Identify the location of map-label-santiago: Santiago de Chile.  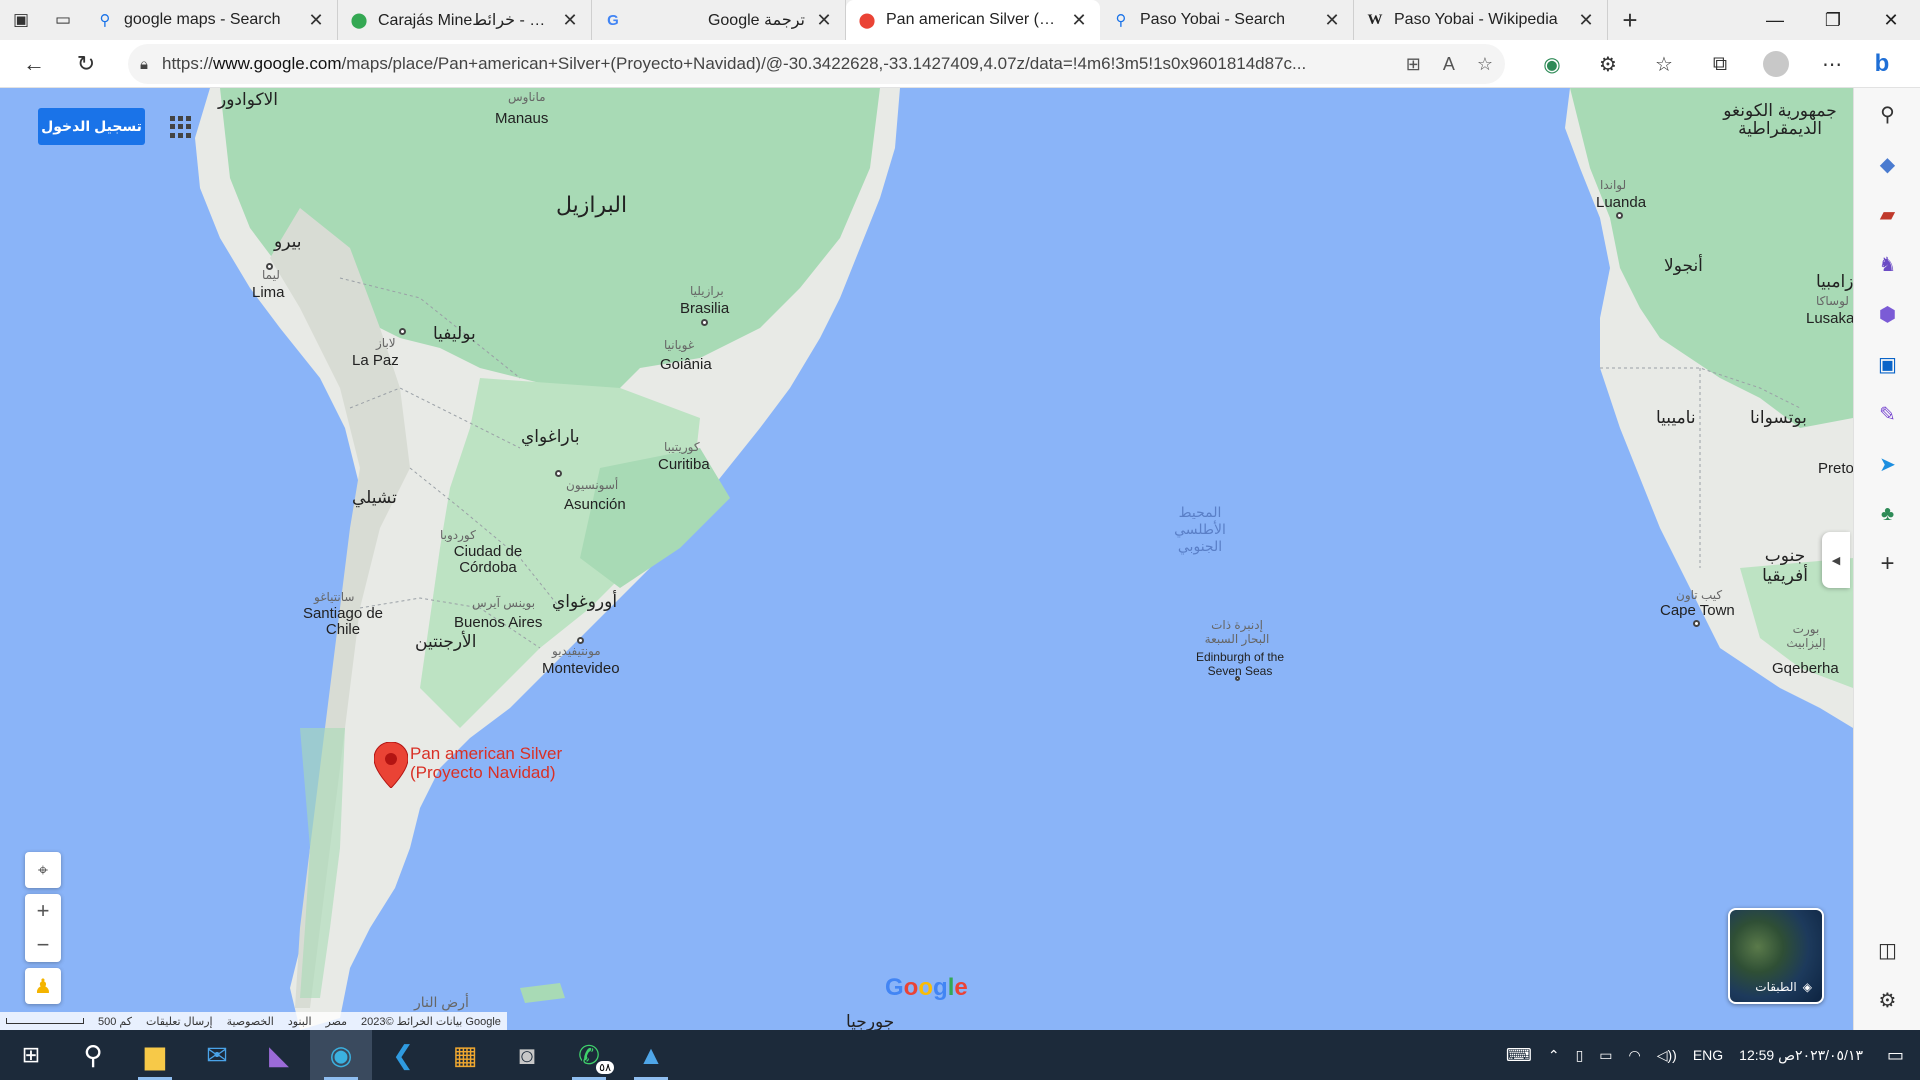
(343, 621).